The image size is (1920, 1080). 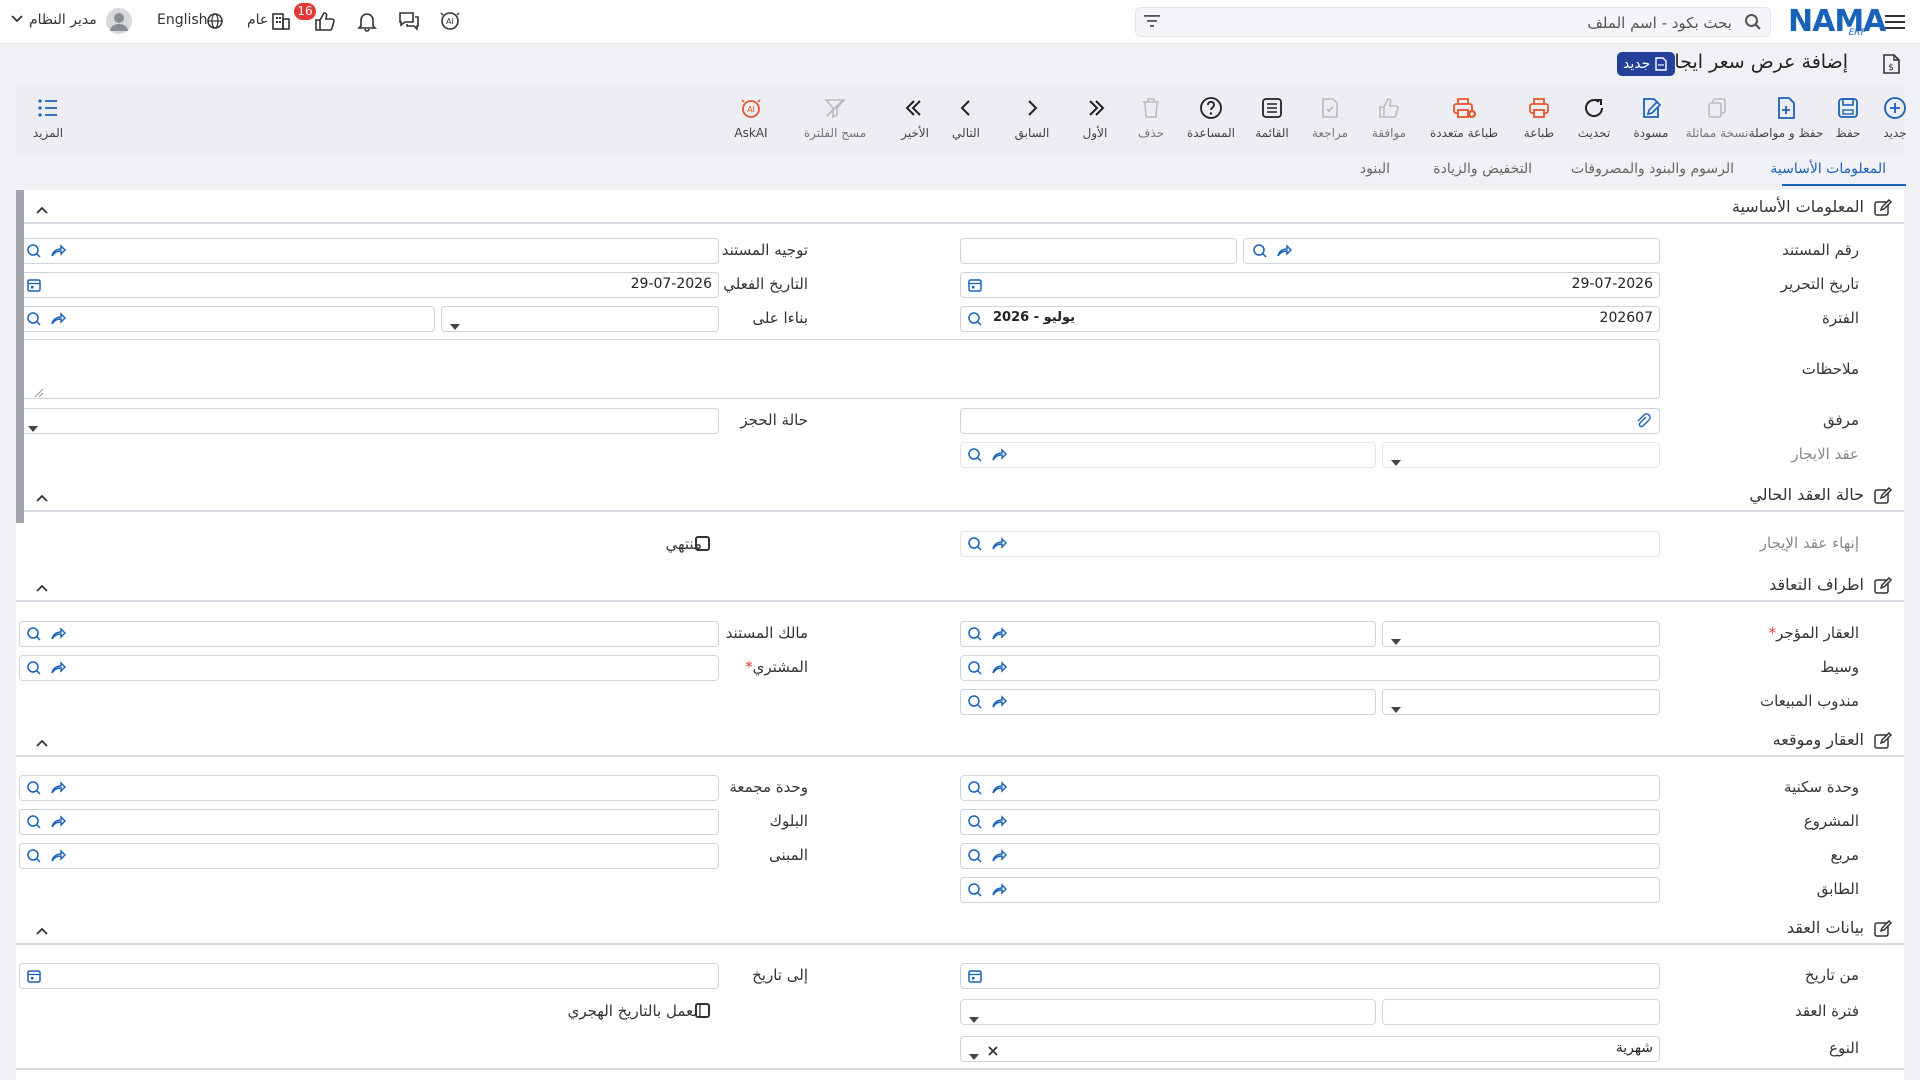 What do you see at coordinates (1310, 285) in the screenshot?
I see `edit-date-input: 29-07-2026` at bounding box center [1310, 285].